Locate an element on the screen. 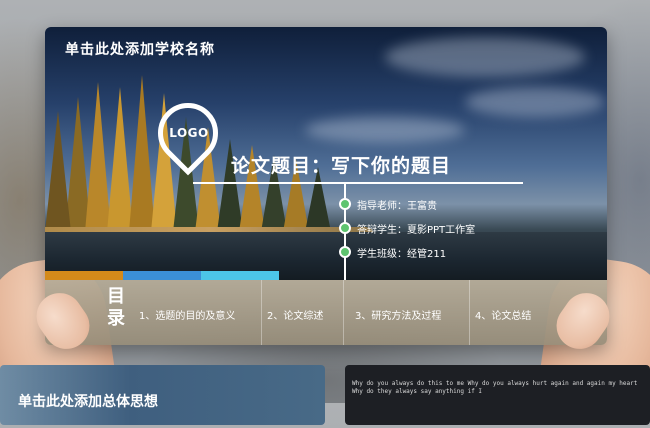 The image size is (650, 428). accent-stripe-blue is located at coordinates (162, 275).